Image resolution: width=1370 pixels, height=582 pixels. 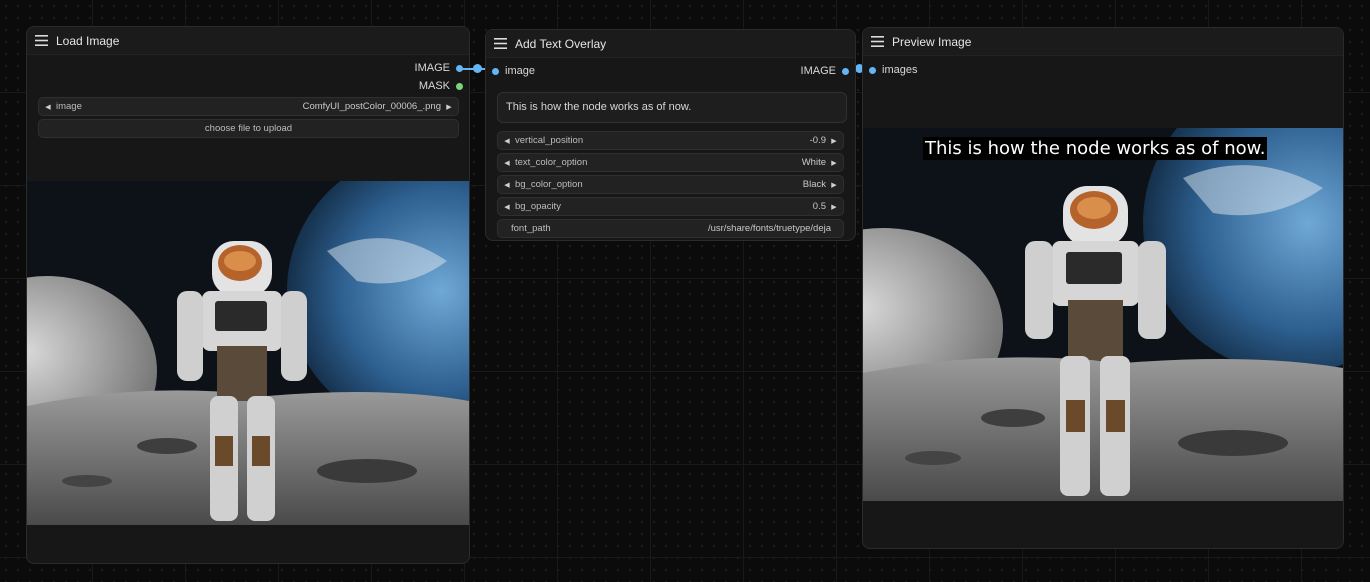 I want to click on widget-label: bg_opacity, so click(x=538, y=206).